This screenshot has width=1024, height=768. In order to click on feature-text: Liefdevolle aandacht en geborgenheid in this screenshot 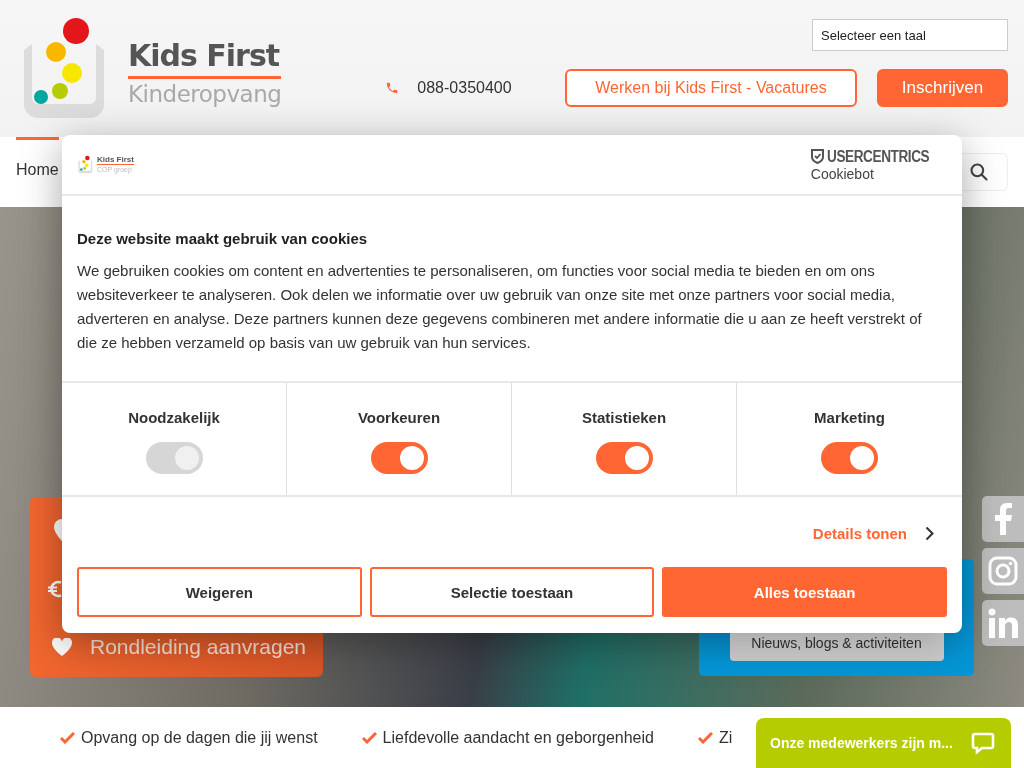, I will do `click(518, 737)`.